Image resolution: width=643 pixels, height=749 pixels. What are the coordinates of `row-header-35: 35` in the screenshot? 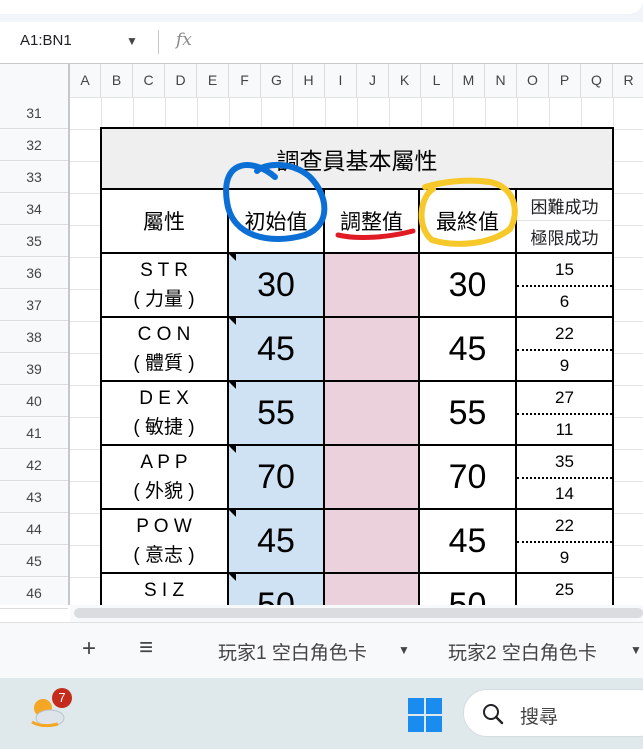 It's located at (34, 241).